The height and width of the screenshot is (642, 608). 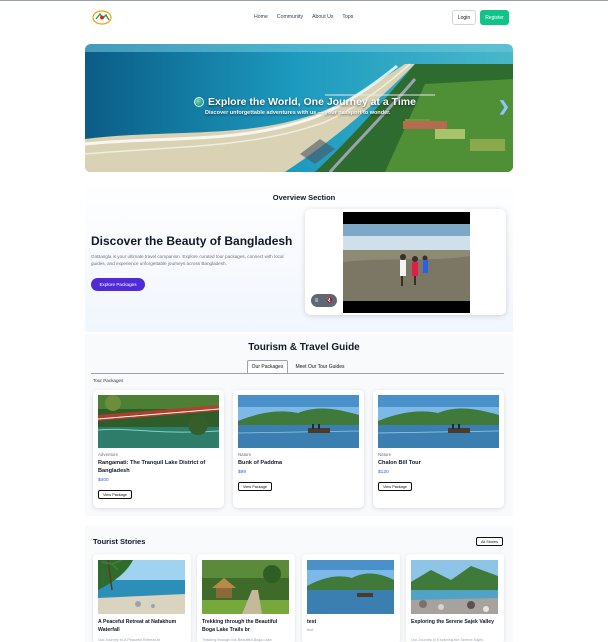 I want to click on hero-title: Explore the World, One Journey at a Time, so click(x=312, y=102).